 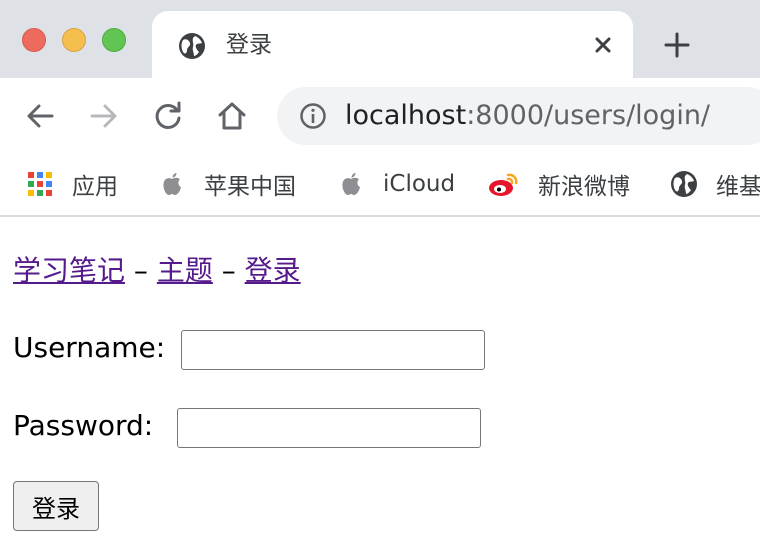 What do you see at coordinates (392, 44) in the screenshot?
I see `active-tab: 登录` at bounding box center [392, 44].